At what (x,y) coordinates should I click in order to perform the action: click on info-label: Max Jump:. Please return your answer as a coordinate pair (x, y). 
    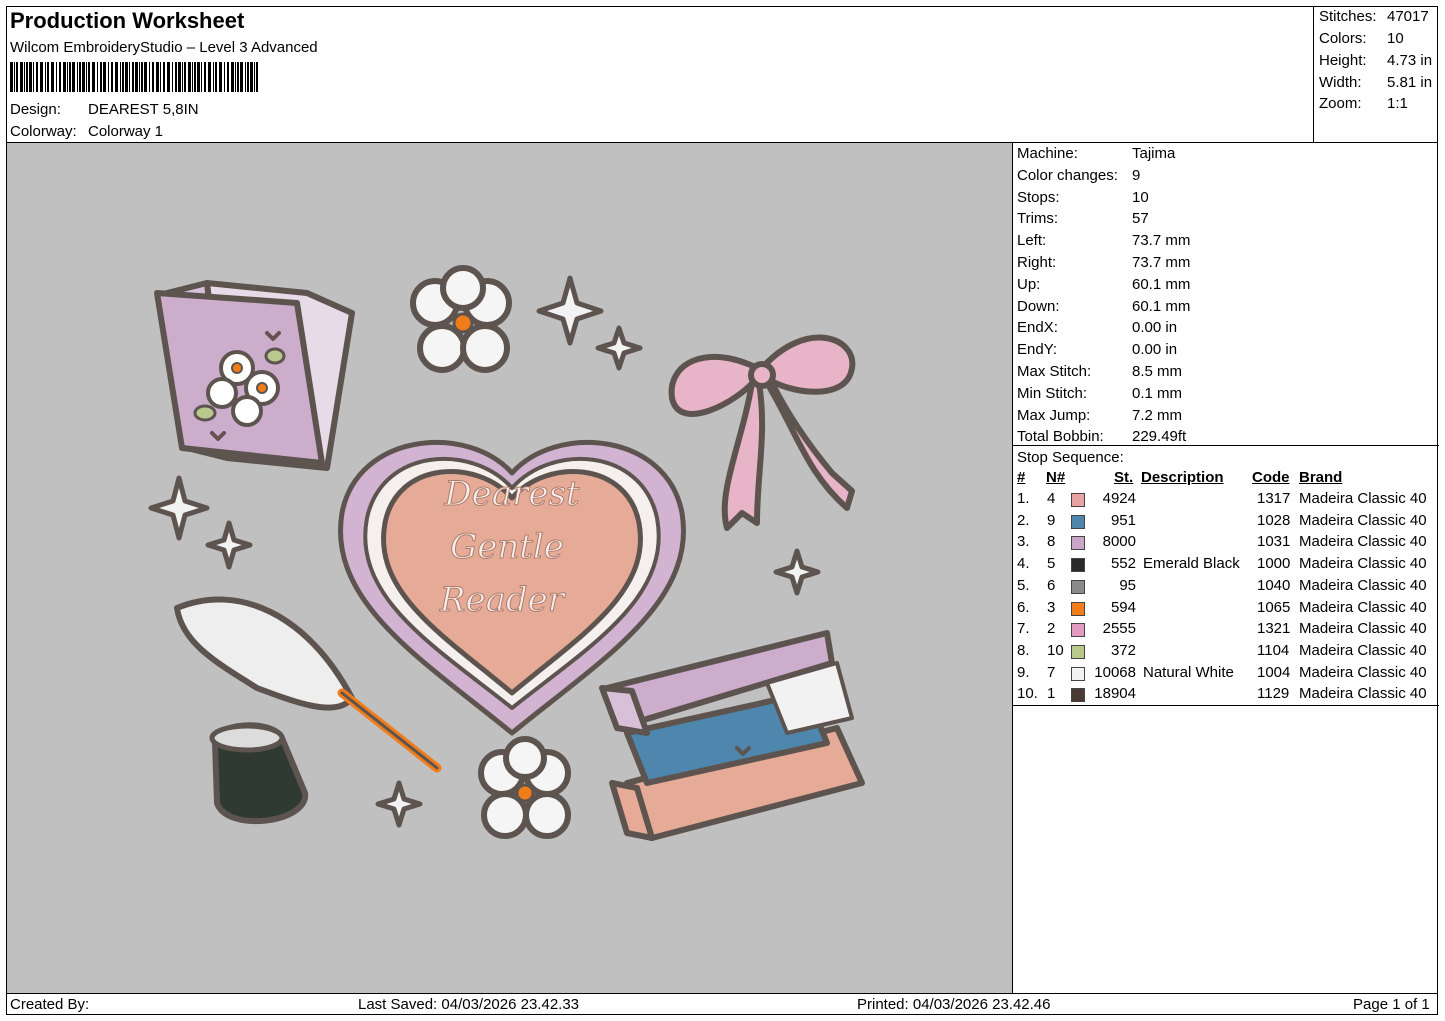
    Looking at the image, I should click on (1054, 415).